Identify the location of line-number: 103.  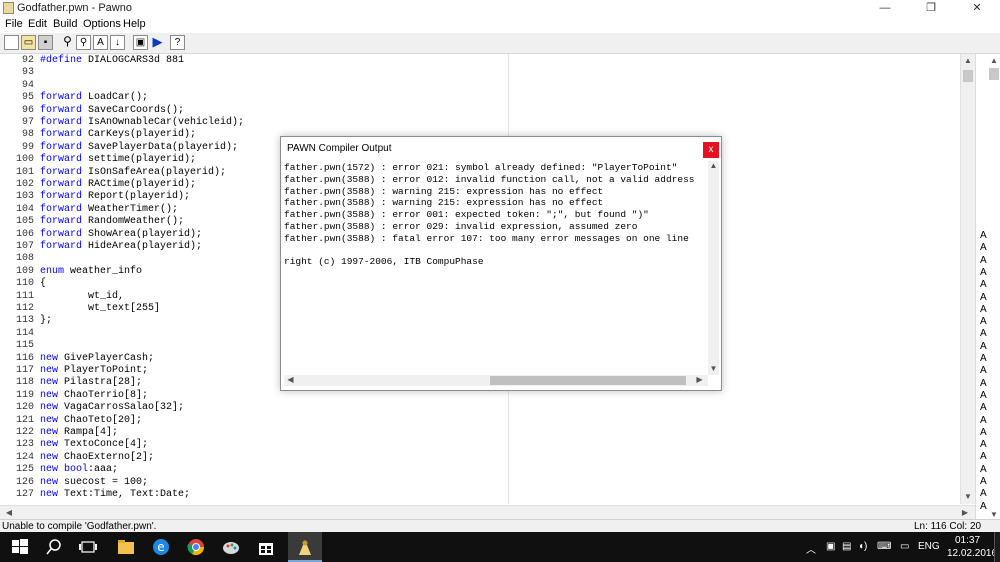
(24, 197).